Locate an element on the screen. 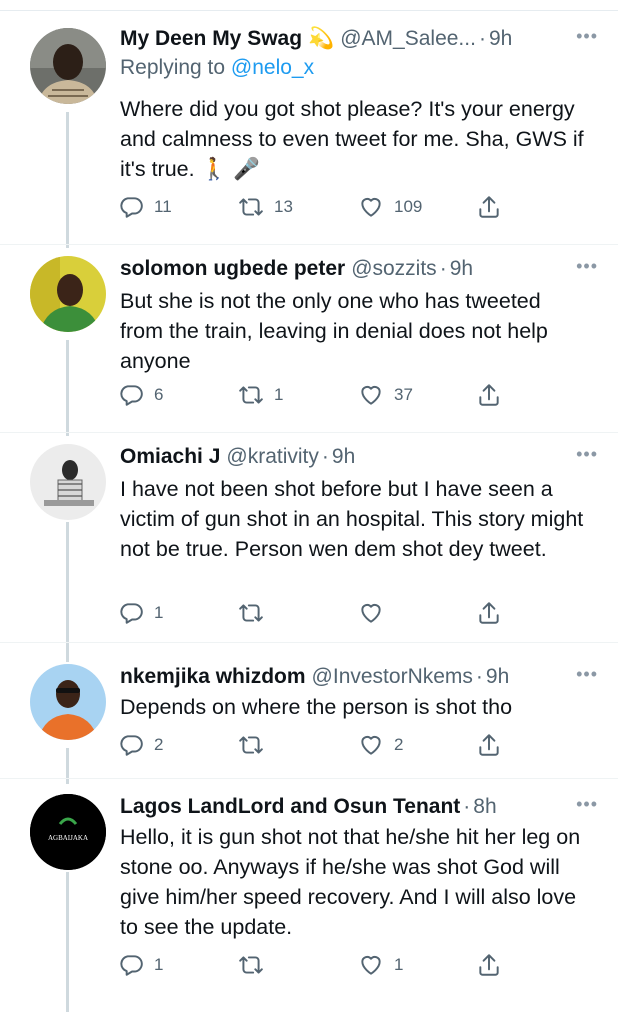  like-count: 109 is located at coordinates (408, 206).